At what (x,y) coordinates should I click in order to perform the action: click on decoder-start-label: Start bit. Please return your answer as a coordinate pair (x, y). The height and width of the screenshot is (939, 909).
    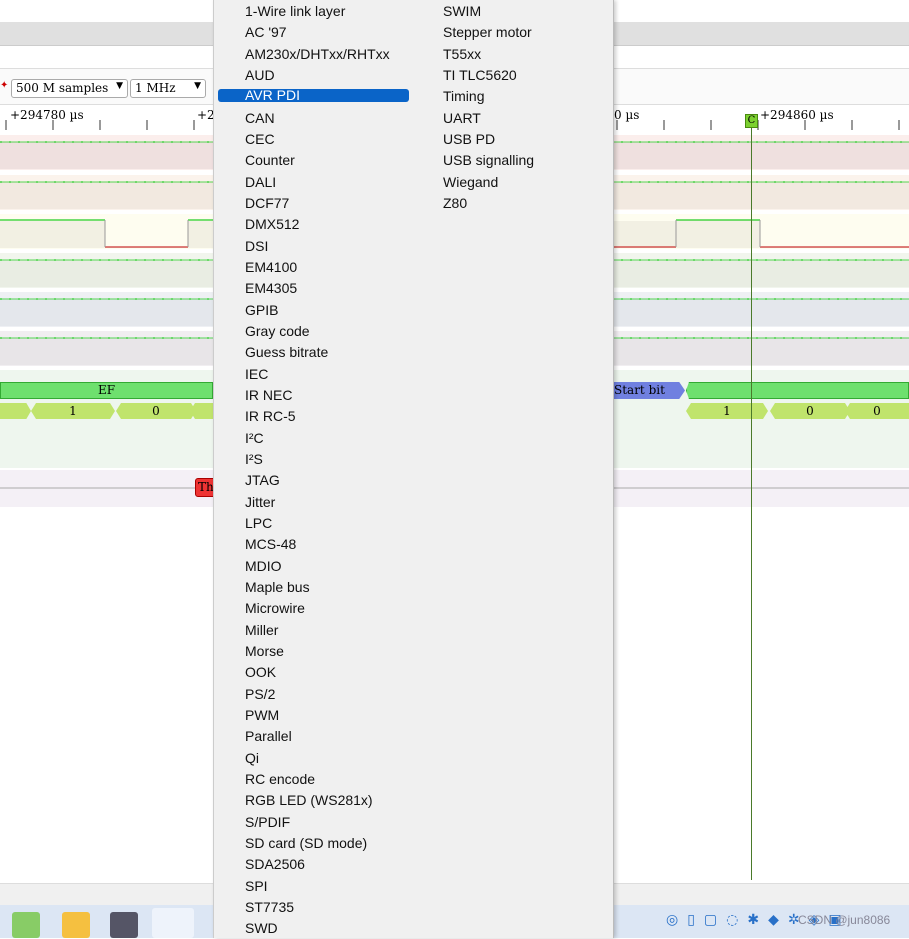
    Looking at the image, I should click on (639, 390).